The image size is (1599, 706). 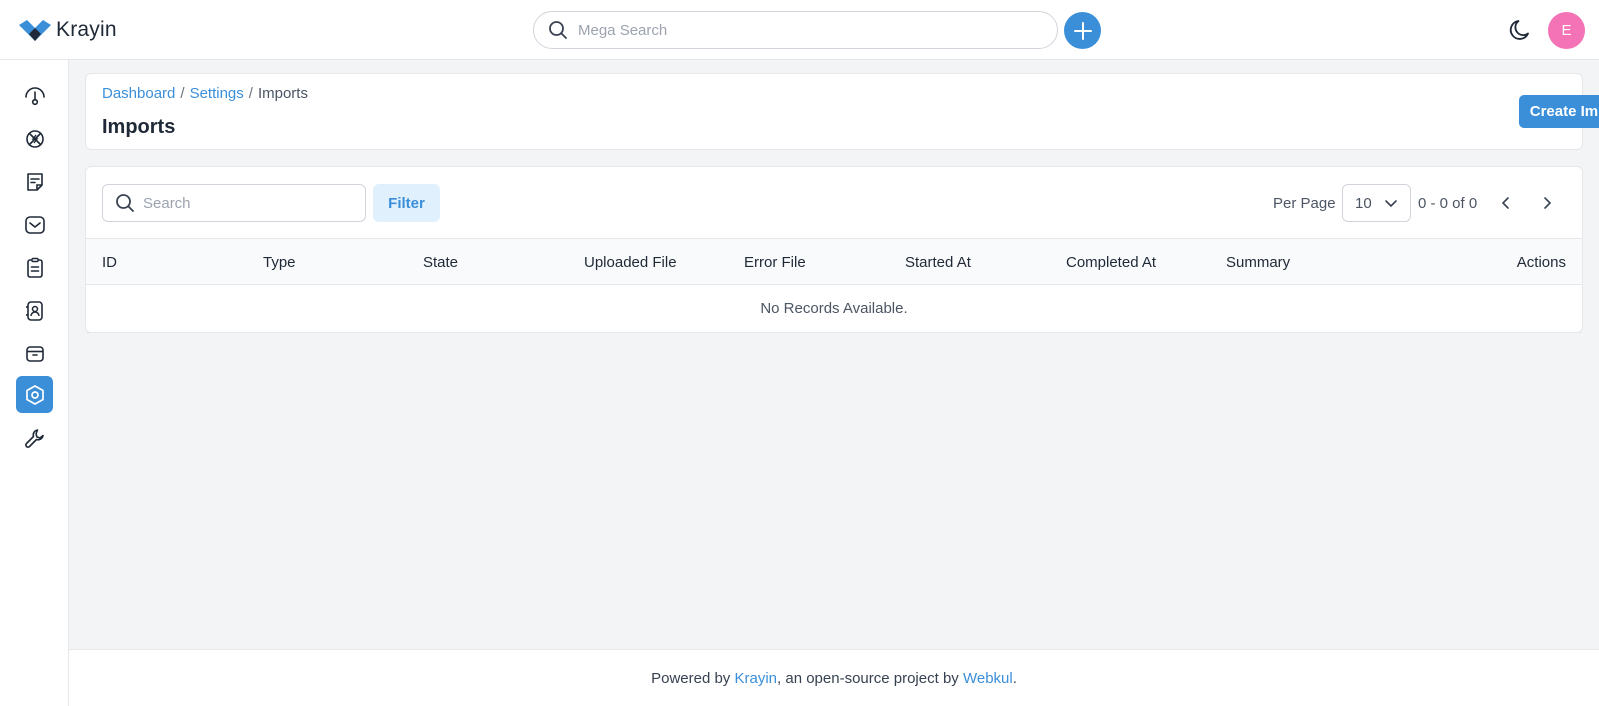 I want to click on previous-page-button, so click(x=1506, y=203).